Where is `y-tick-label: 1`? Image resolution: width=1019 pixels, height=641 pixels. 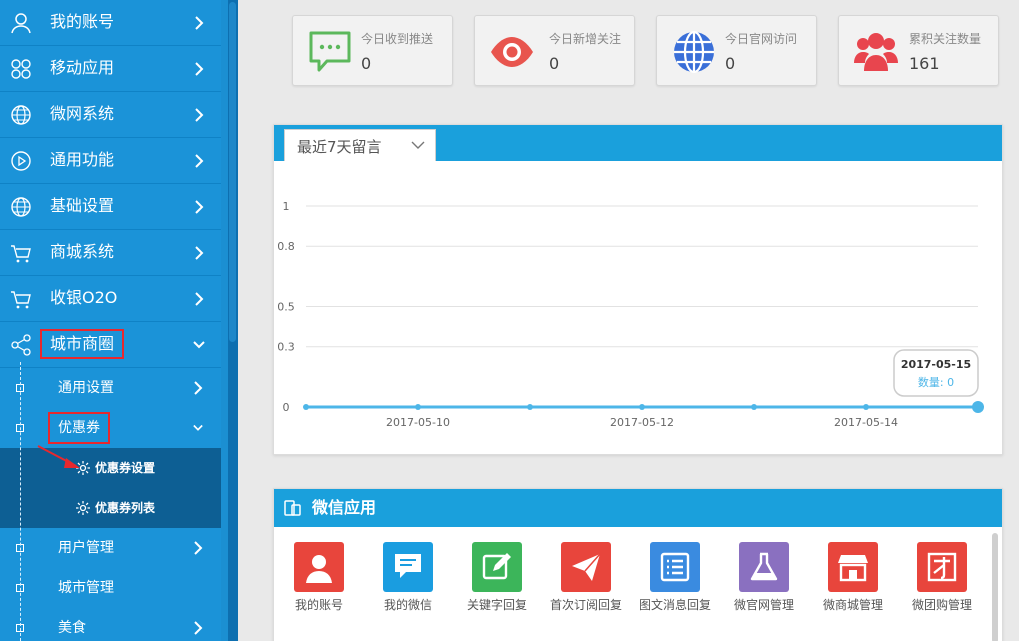 y-tick-label: 1 is located at coordinates (286, 206).